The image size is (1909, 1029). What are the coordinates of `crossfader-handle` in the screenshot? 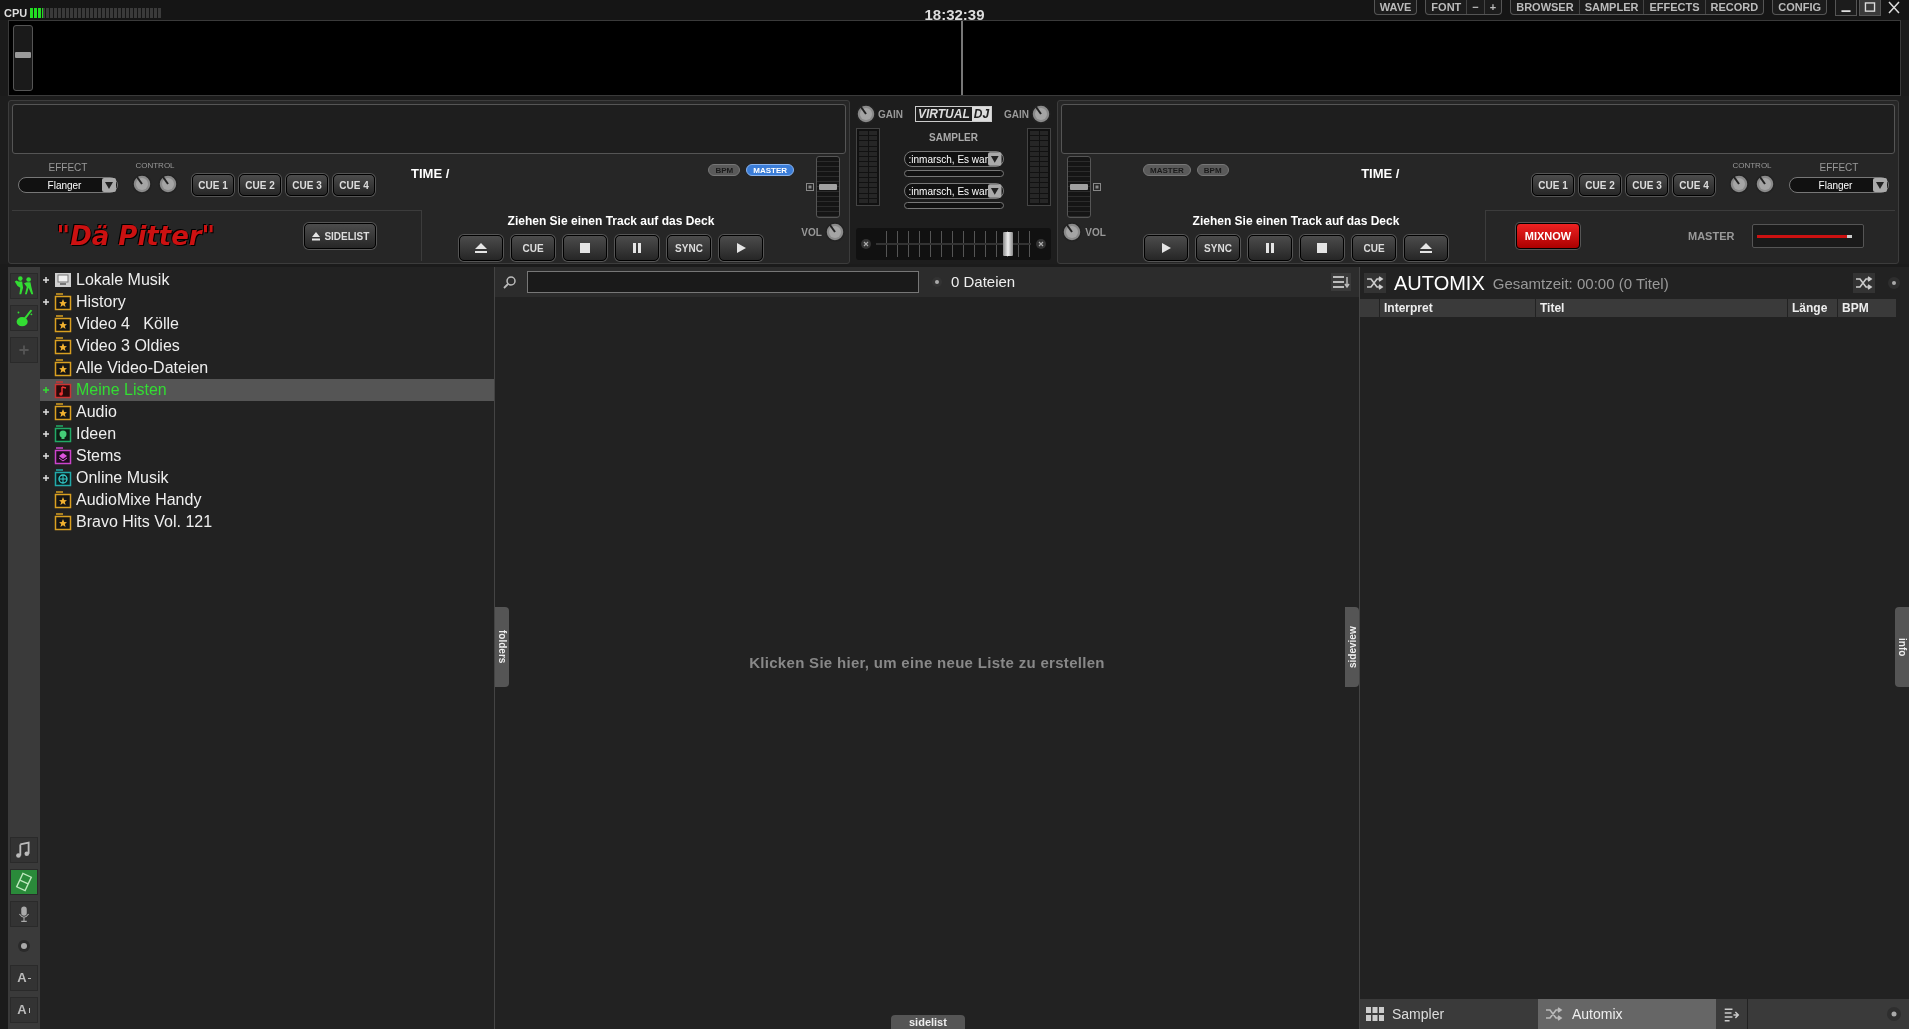 It's located at (1007, 244).